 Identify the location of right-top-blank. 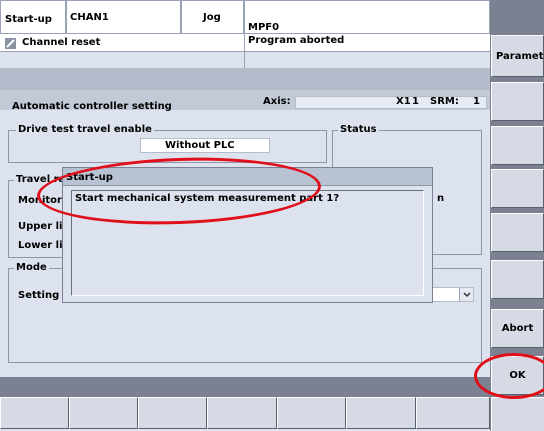
(517, 17).